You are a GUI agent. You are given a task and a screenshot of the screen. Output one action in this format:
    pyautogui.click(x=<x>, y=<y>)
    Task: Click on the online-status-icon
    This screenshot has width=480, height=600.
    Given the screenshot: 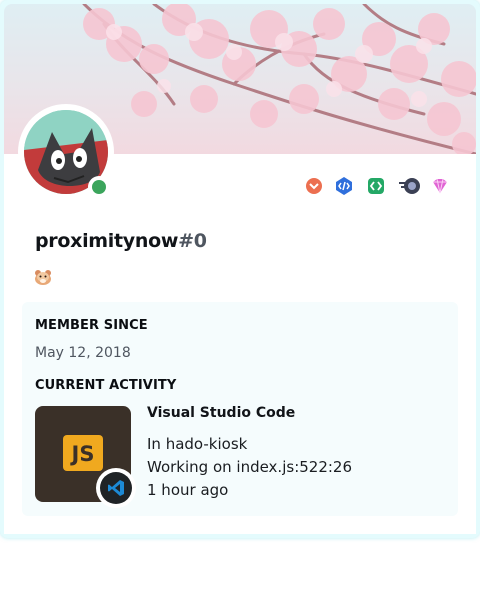 What is the action you would take?
    pyautogui.click(x=99, y=187)
    